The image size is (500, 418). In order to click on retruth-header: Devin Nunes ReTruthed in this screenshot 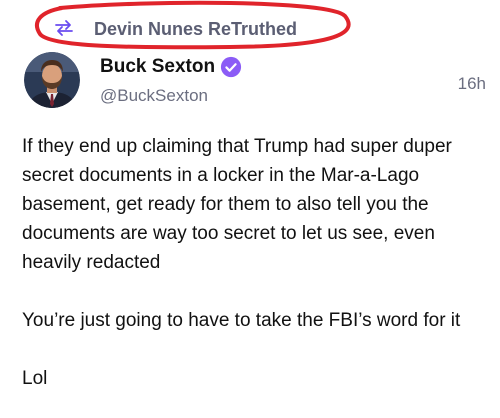, I will do `click(272, 28)`.